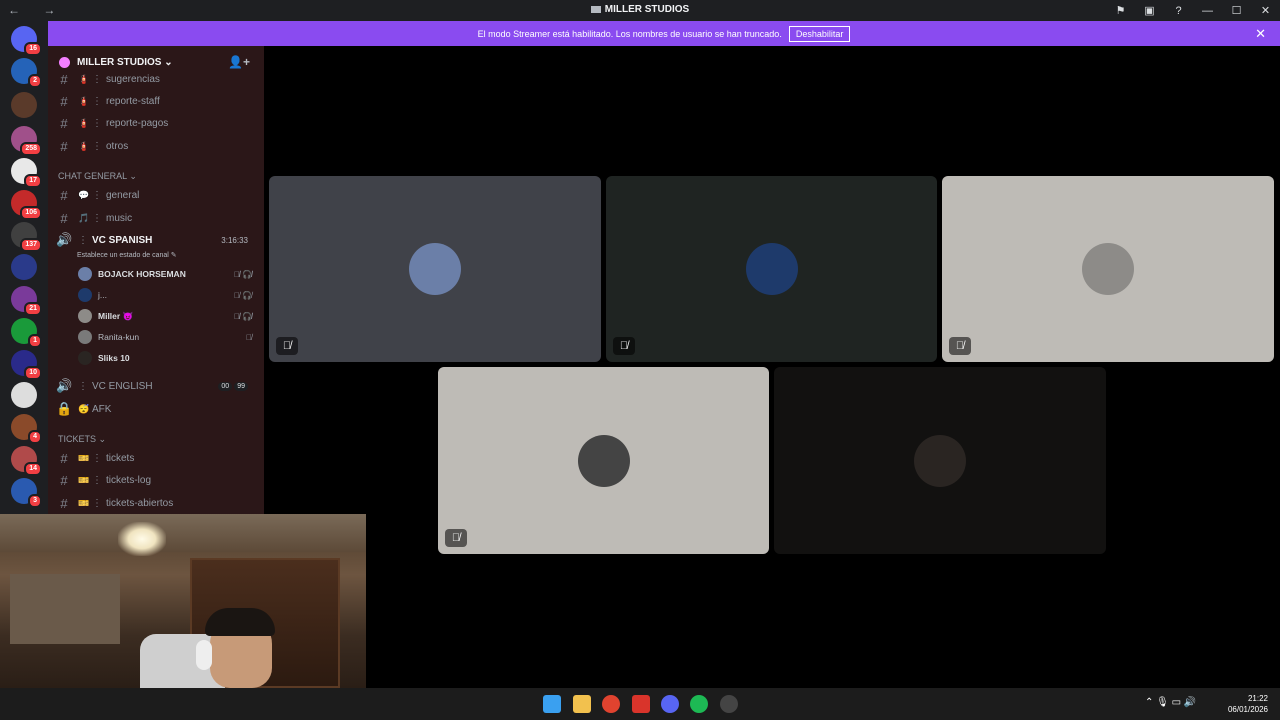 Image resolution: width=1280 pixels, height=720 pixels. Describe the element at coordinates (33, 469) in the screenshot. I see `badge: 14` at that location.